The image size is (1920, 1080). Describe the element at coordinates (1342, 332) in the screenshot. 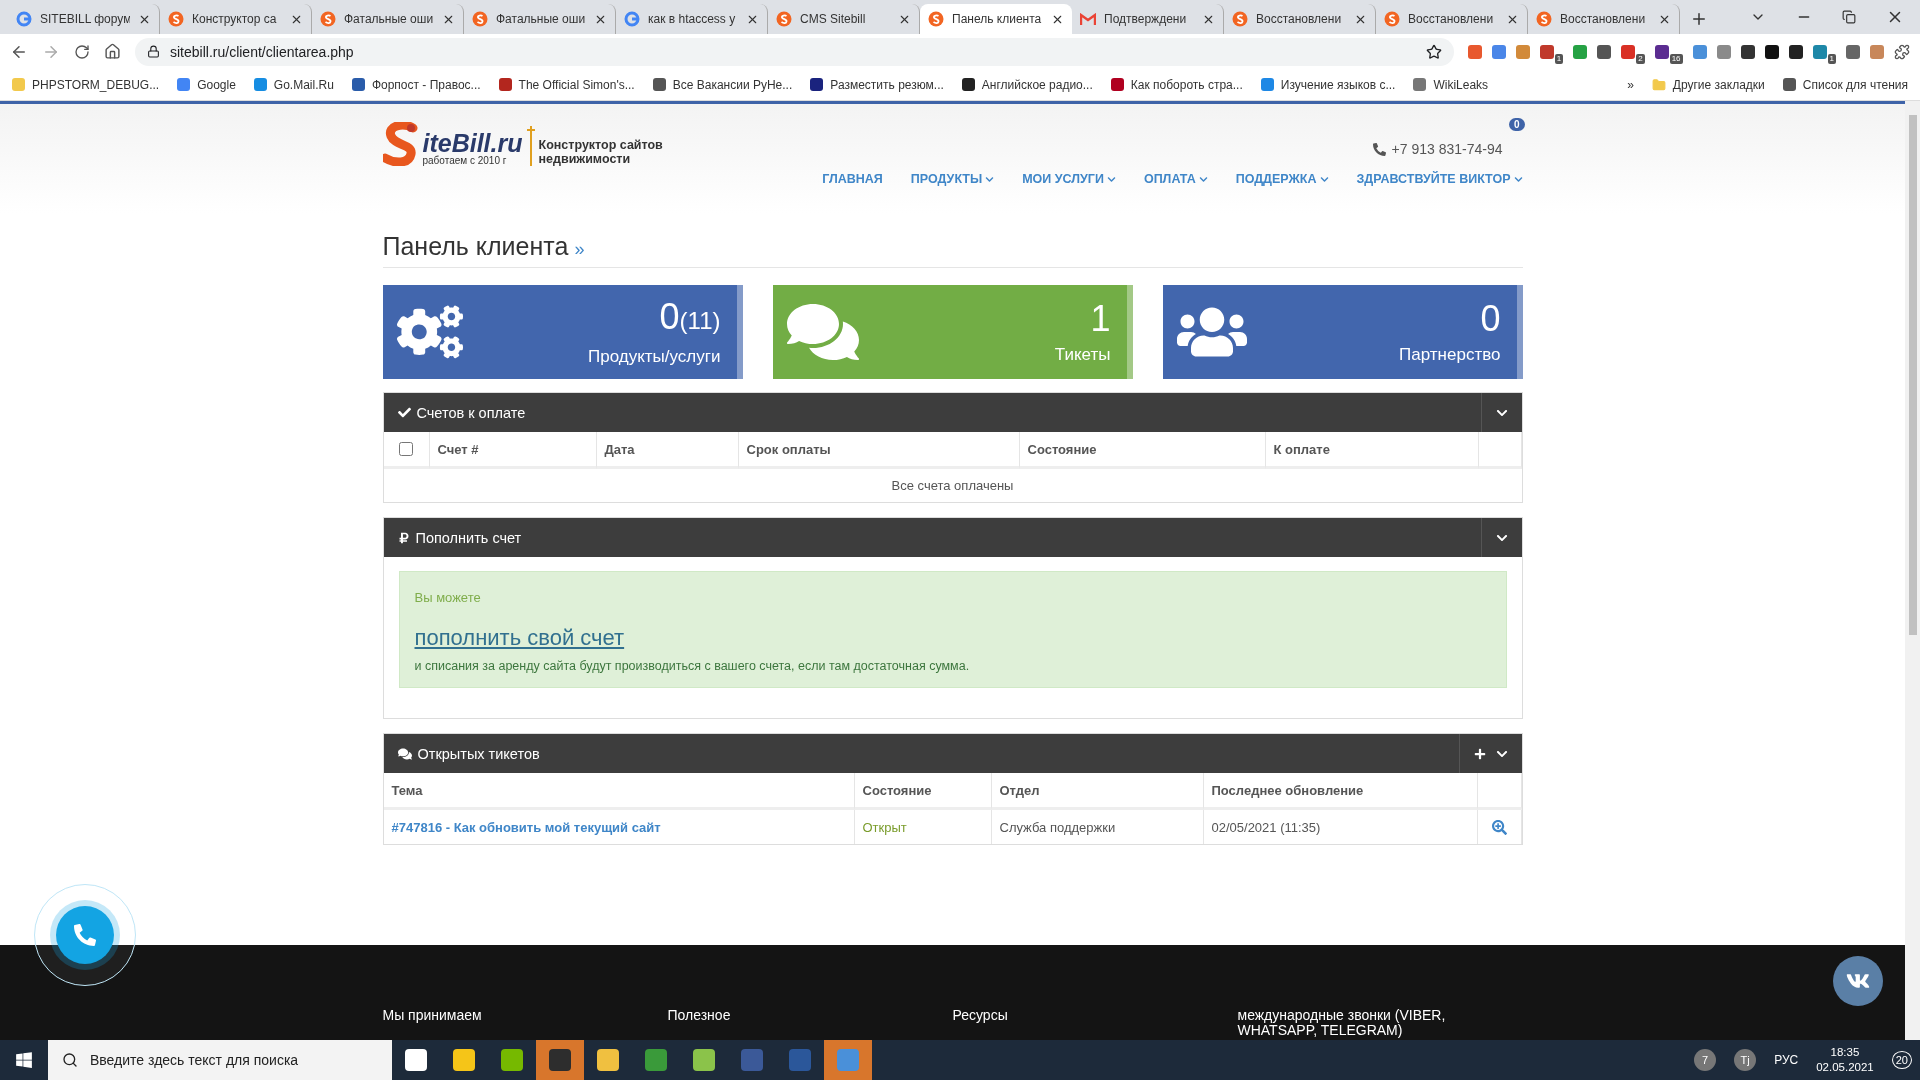

I see `stat-tile: 0 Партнерство` at that location.